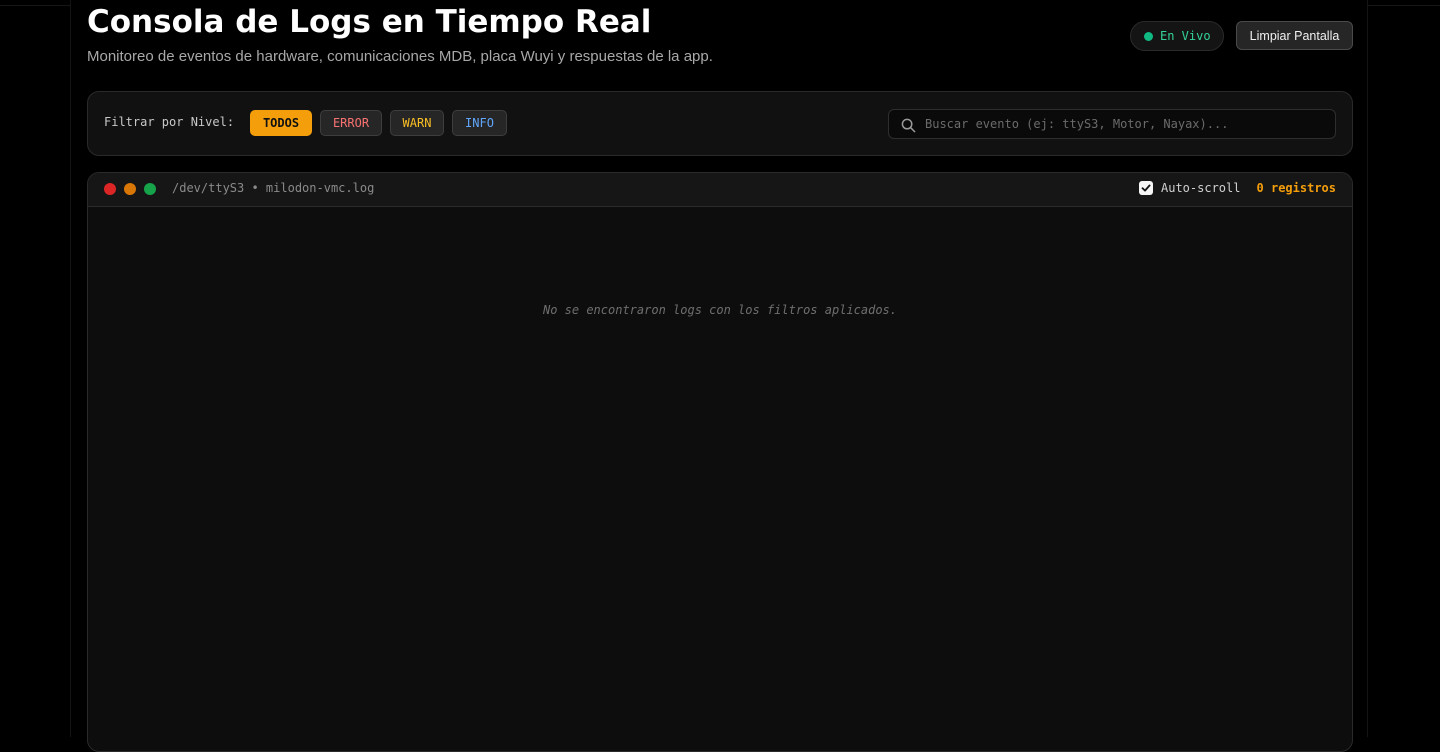 This screenshot has height=752, width=1440. I want to click on filter-warn-button: WARN, so click(417, 123).